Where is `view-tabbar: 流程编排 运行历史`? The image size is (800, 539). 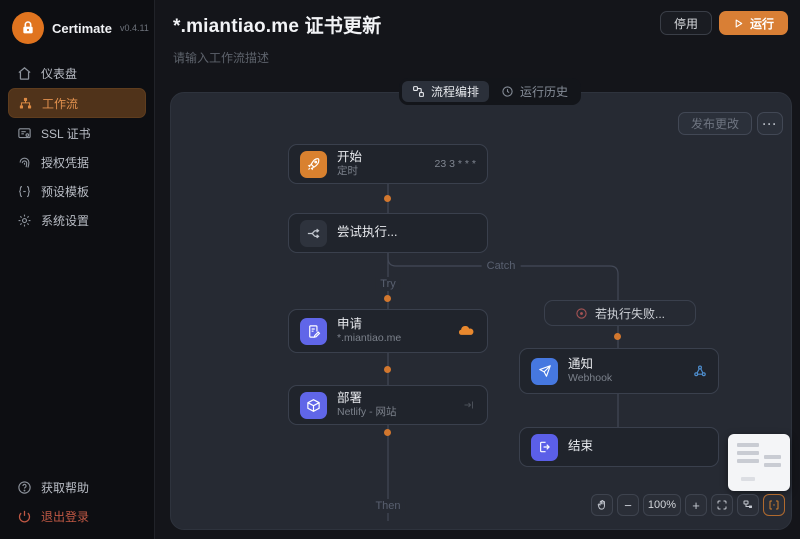 view-tabbar: 流程编排 运行历史 is located at coordinates (490, 91).